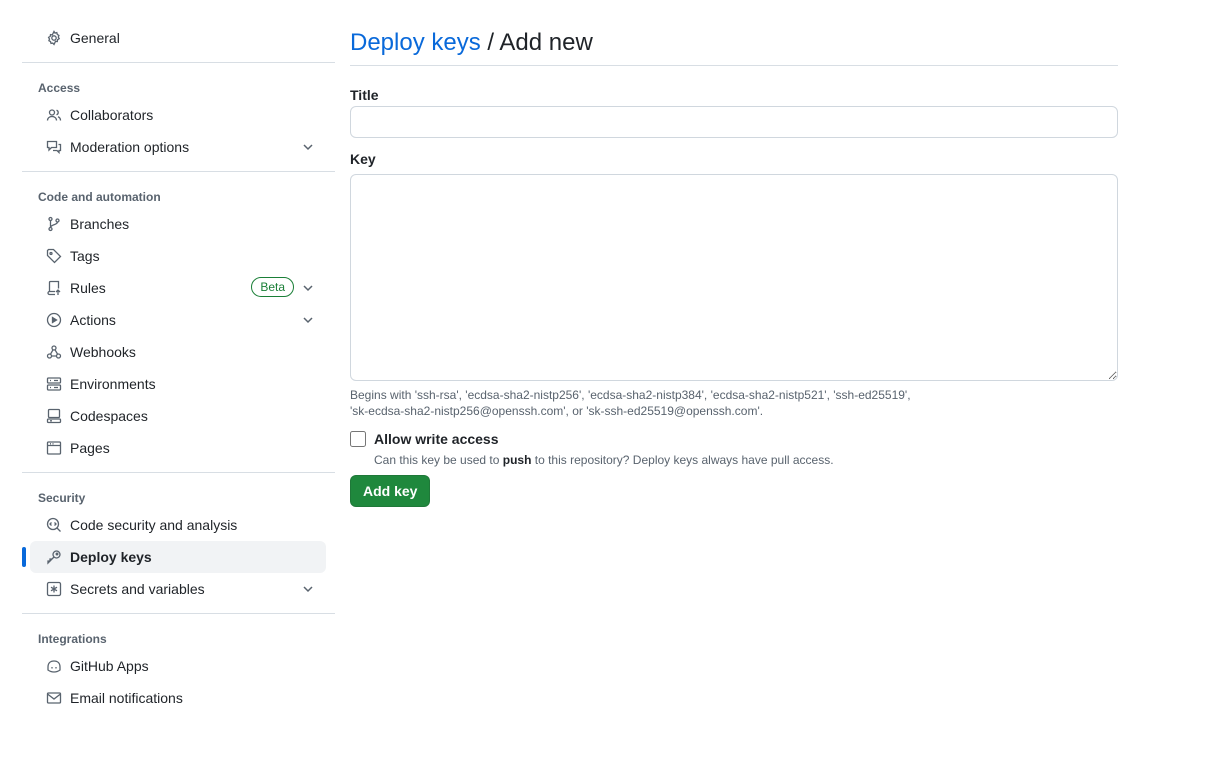 The image size is (1213, 757). What do you see at coordinates (517, 460) in the screenshot?
I see `write-access-hint-bold: push` at bounding box center [517, 460].